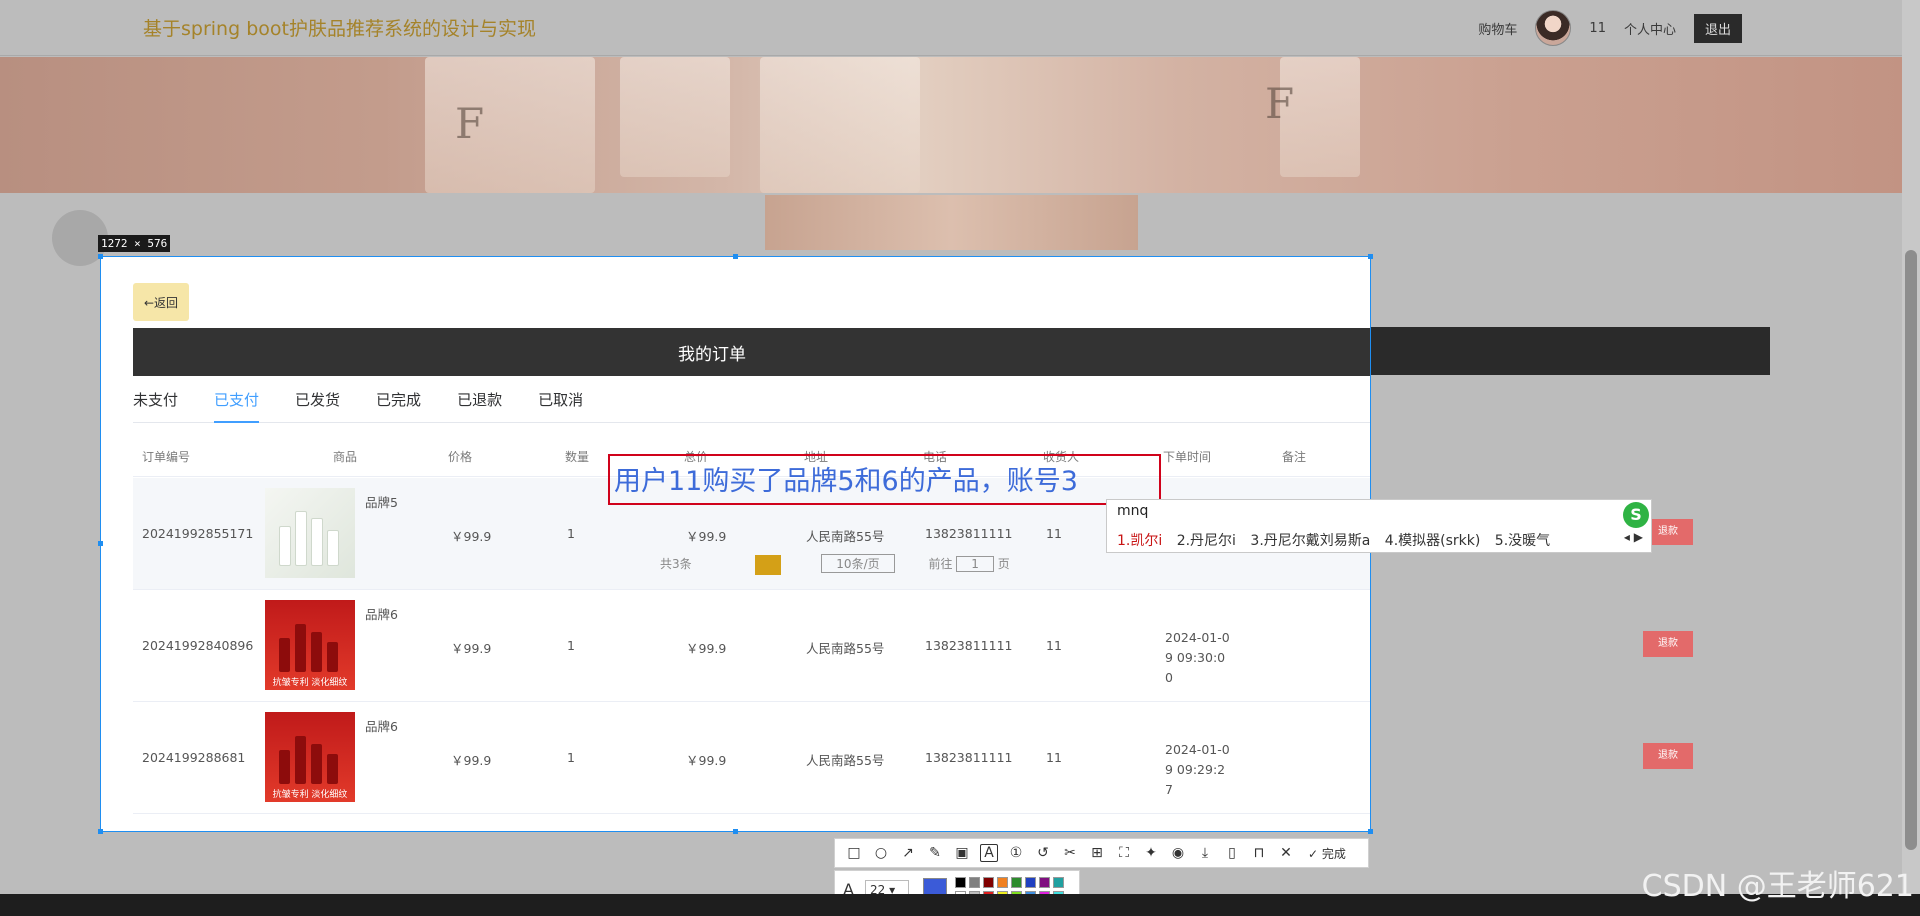 This screenshot has width=1920, height=916. I want to click on pin-icon: ✦, so click(1151, 853).